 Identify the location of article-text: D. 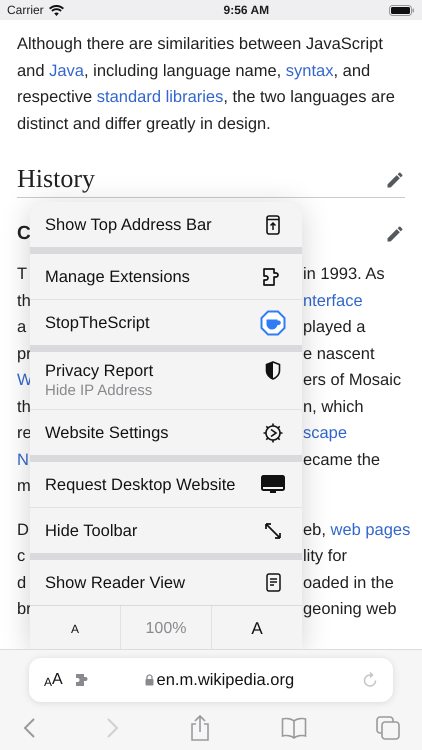
(23, 529).